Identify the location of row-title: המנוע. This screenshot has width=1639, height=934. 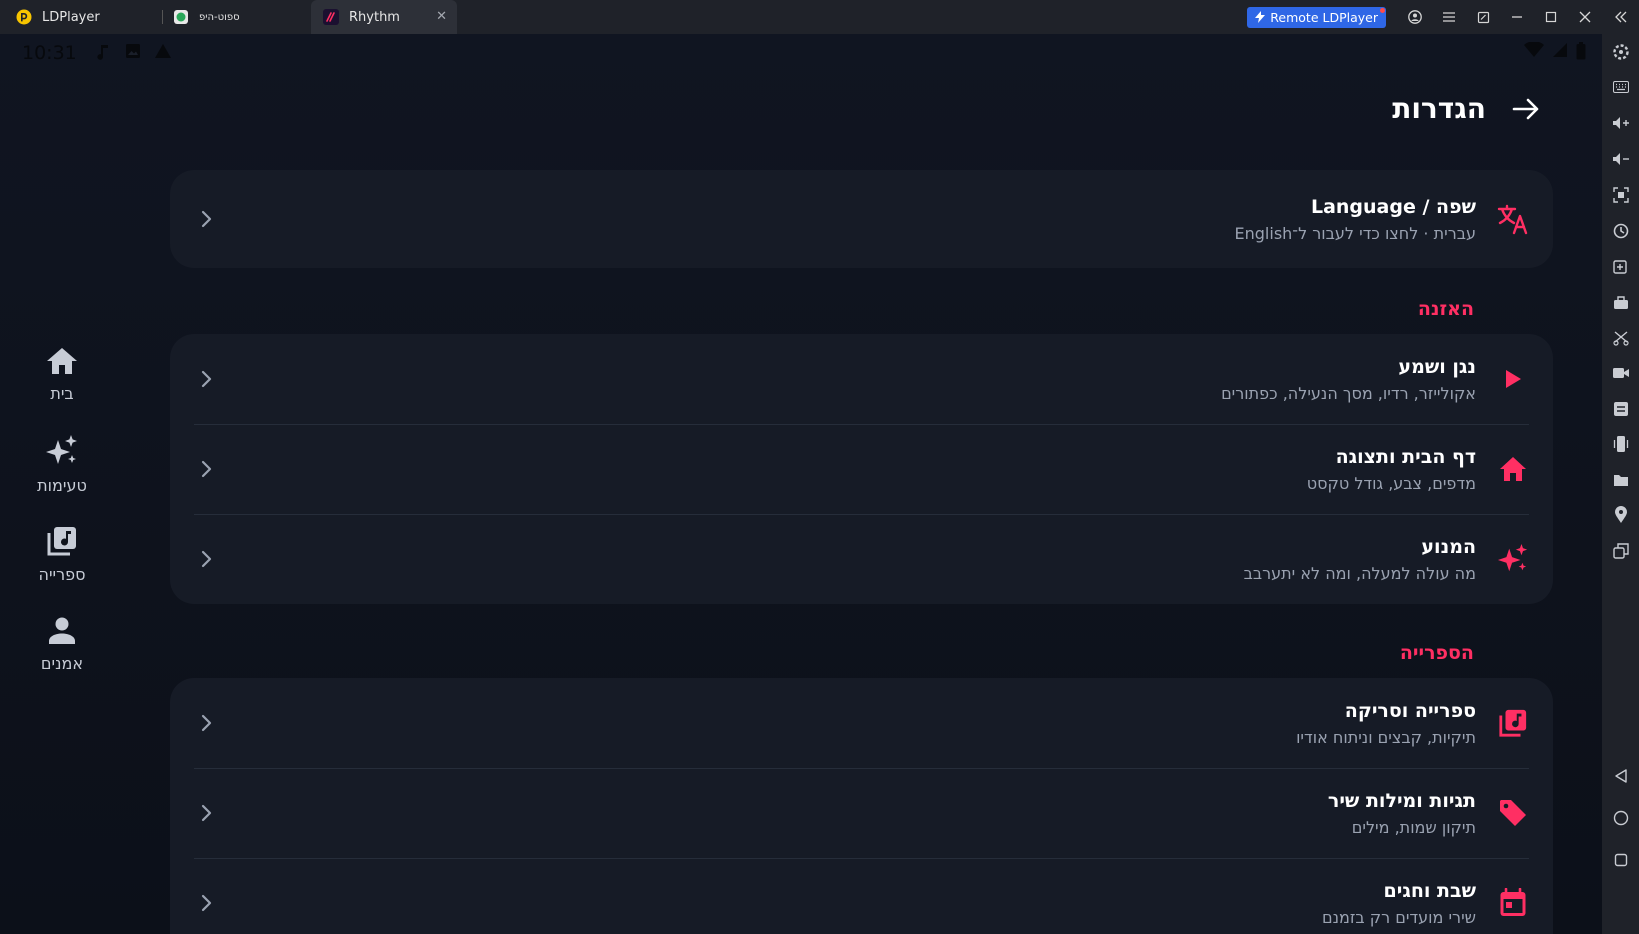
(1448, 547).